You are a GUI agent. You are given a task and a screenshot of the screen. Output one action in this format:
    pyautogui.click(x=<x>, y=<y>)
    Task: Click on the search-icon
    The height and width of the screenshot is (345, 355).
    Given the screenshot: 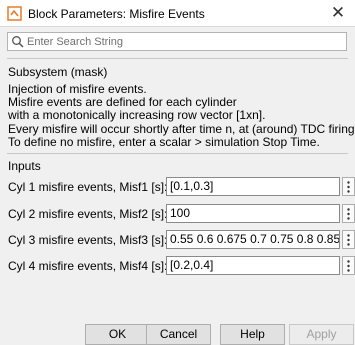 What is the action you would take?
    pyautogui.click(x=18, y=42)
    